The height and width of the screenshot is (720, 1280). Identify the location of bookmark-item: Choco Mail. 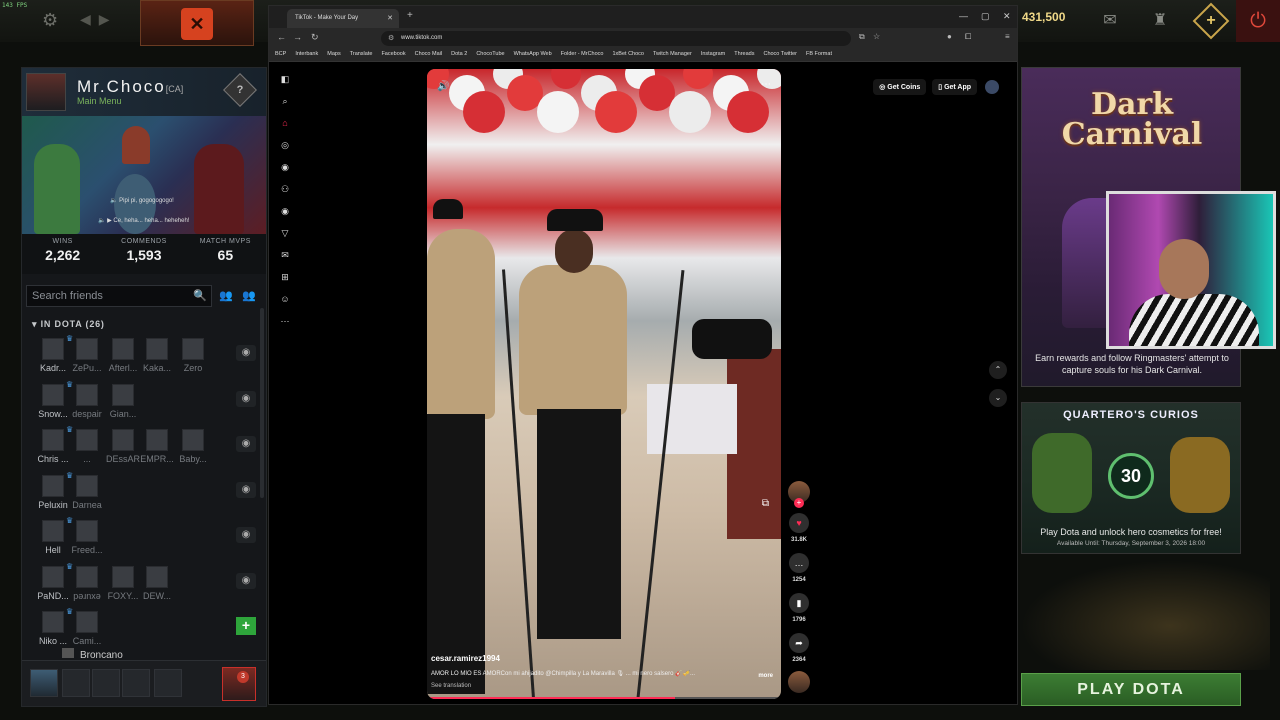
(429, 54).